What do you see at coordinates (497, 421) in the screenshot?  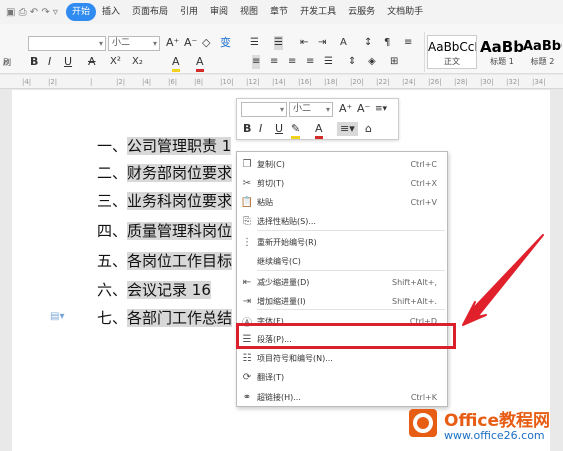 I see `brand-name: Office教程网` at bounding box center [497, 421].